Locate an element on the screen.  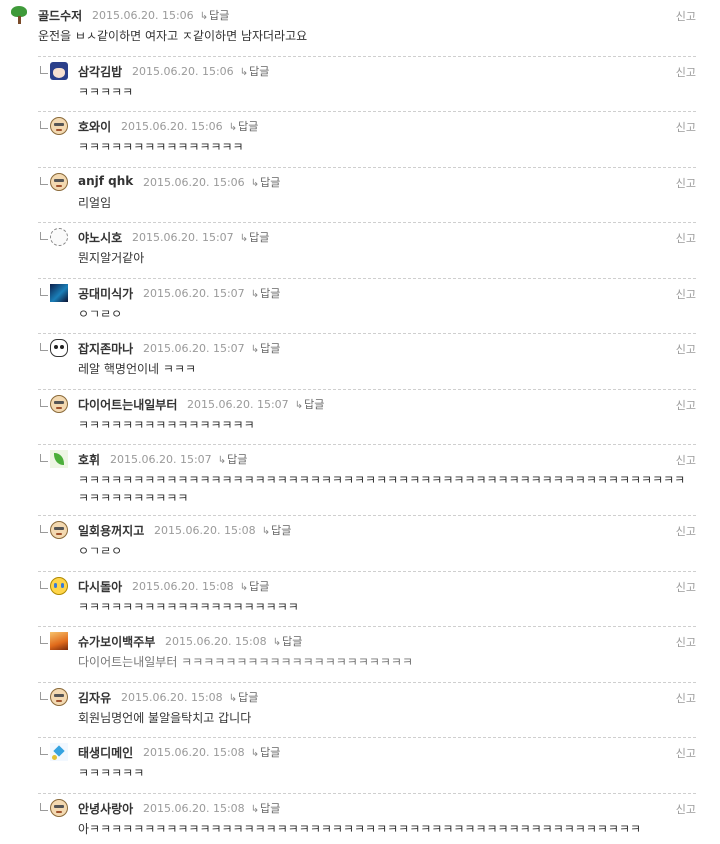
space-image-icon is located at coordinates (59, 293).